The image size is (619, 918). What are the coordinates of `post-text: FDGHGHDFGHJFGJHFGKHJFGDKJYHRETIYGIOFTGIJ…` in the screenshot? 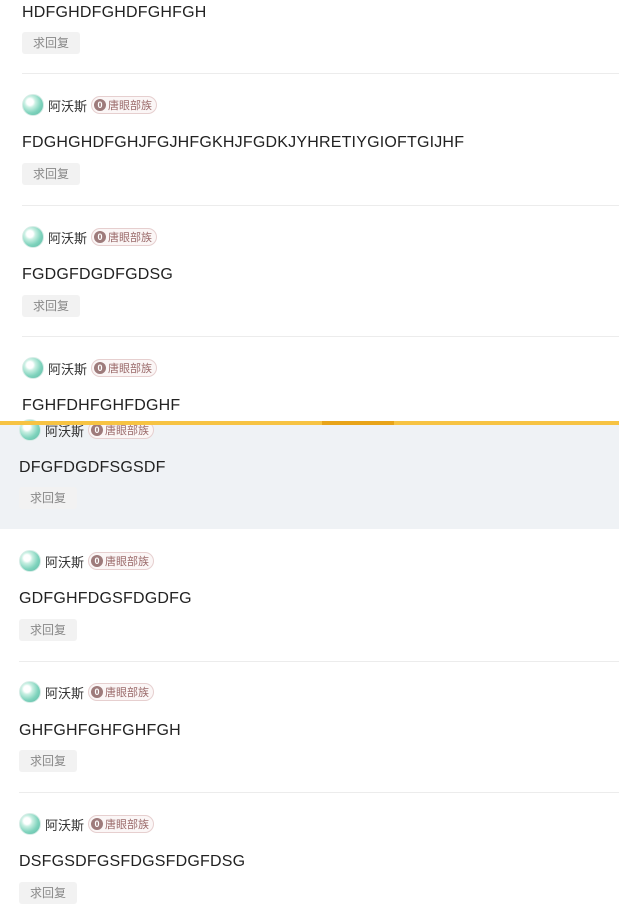 It's located at (243, 142).